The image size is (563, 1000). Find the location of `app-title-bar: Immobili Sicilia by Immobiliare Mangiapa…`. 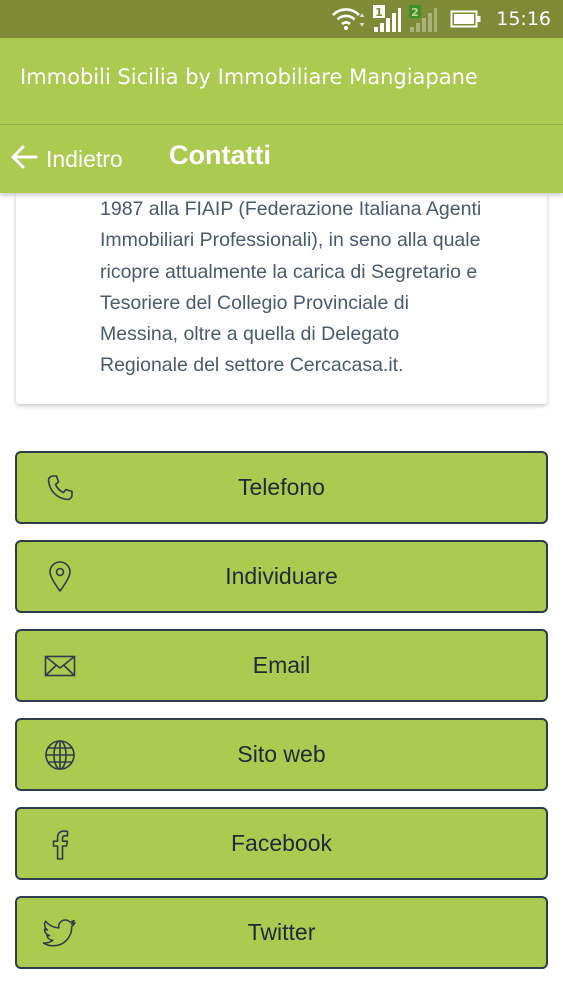

app-title-bar: Immobili Sicilia by Immobiliare Mangiapa… is located at coordinates (281, 81).